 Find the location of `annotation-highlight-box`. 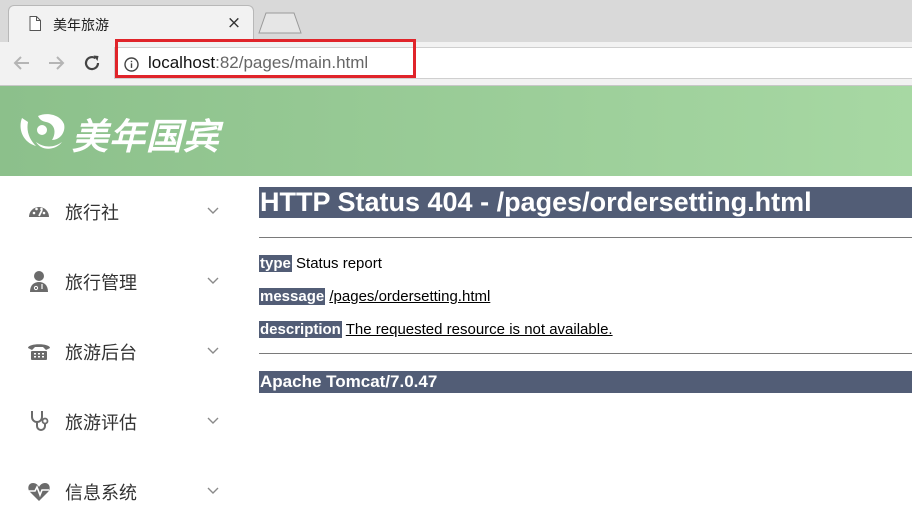

annotation-highlight-box is located at coordinates (265, 58).